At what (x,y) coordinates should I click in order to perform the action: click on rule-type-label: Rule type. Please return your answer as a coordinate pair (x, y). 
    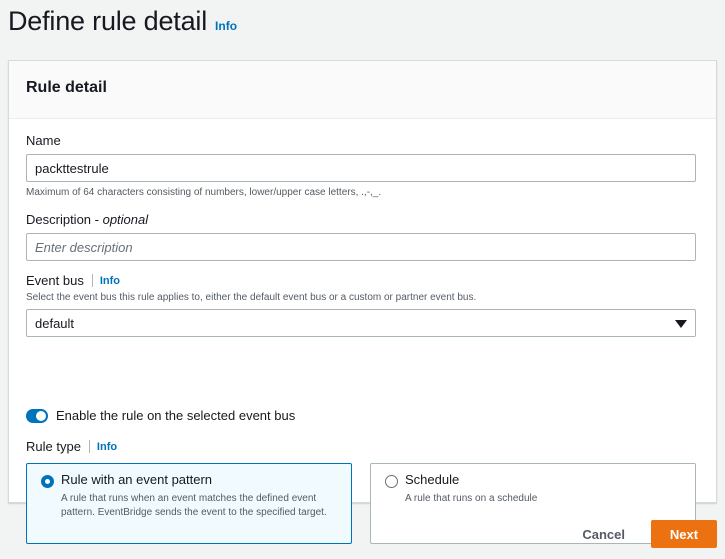
    Looking at the image, I should click on (53, 446).